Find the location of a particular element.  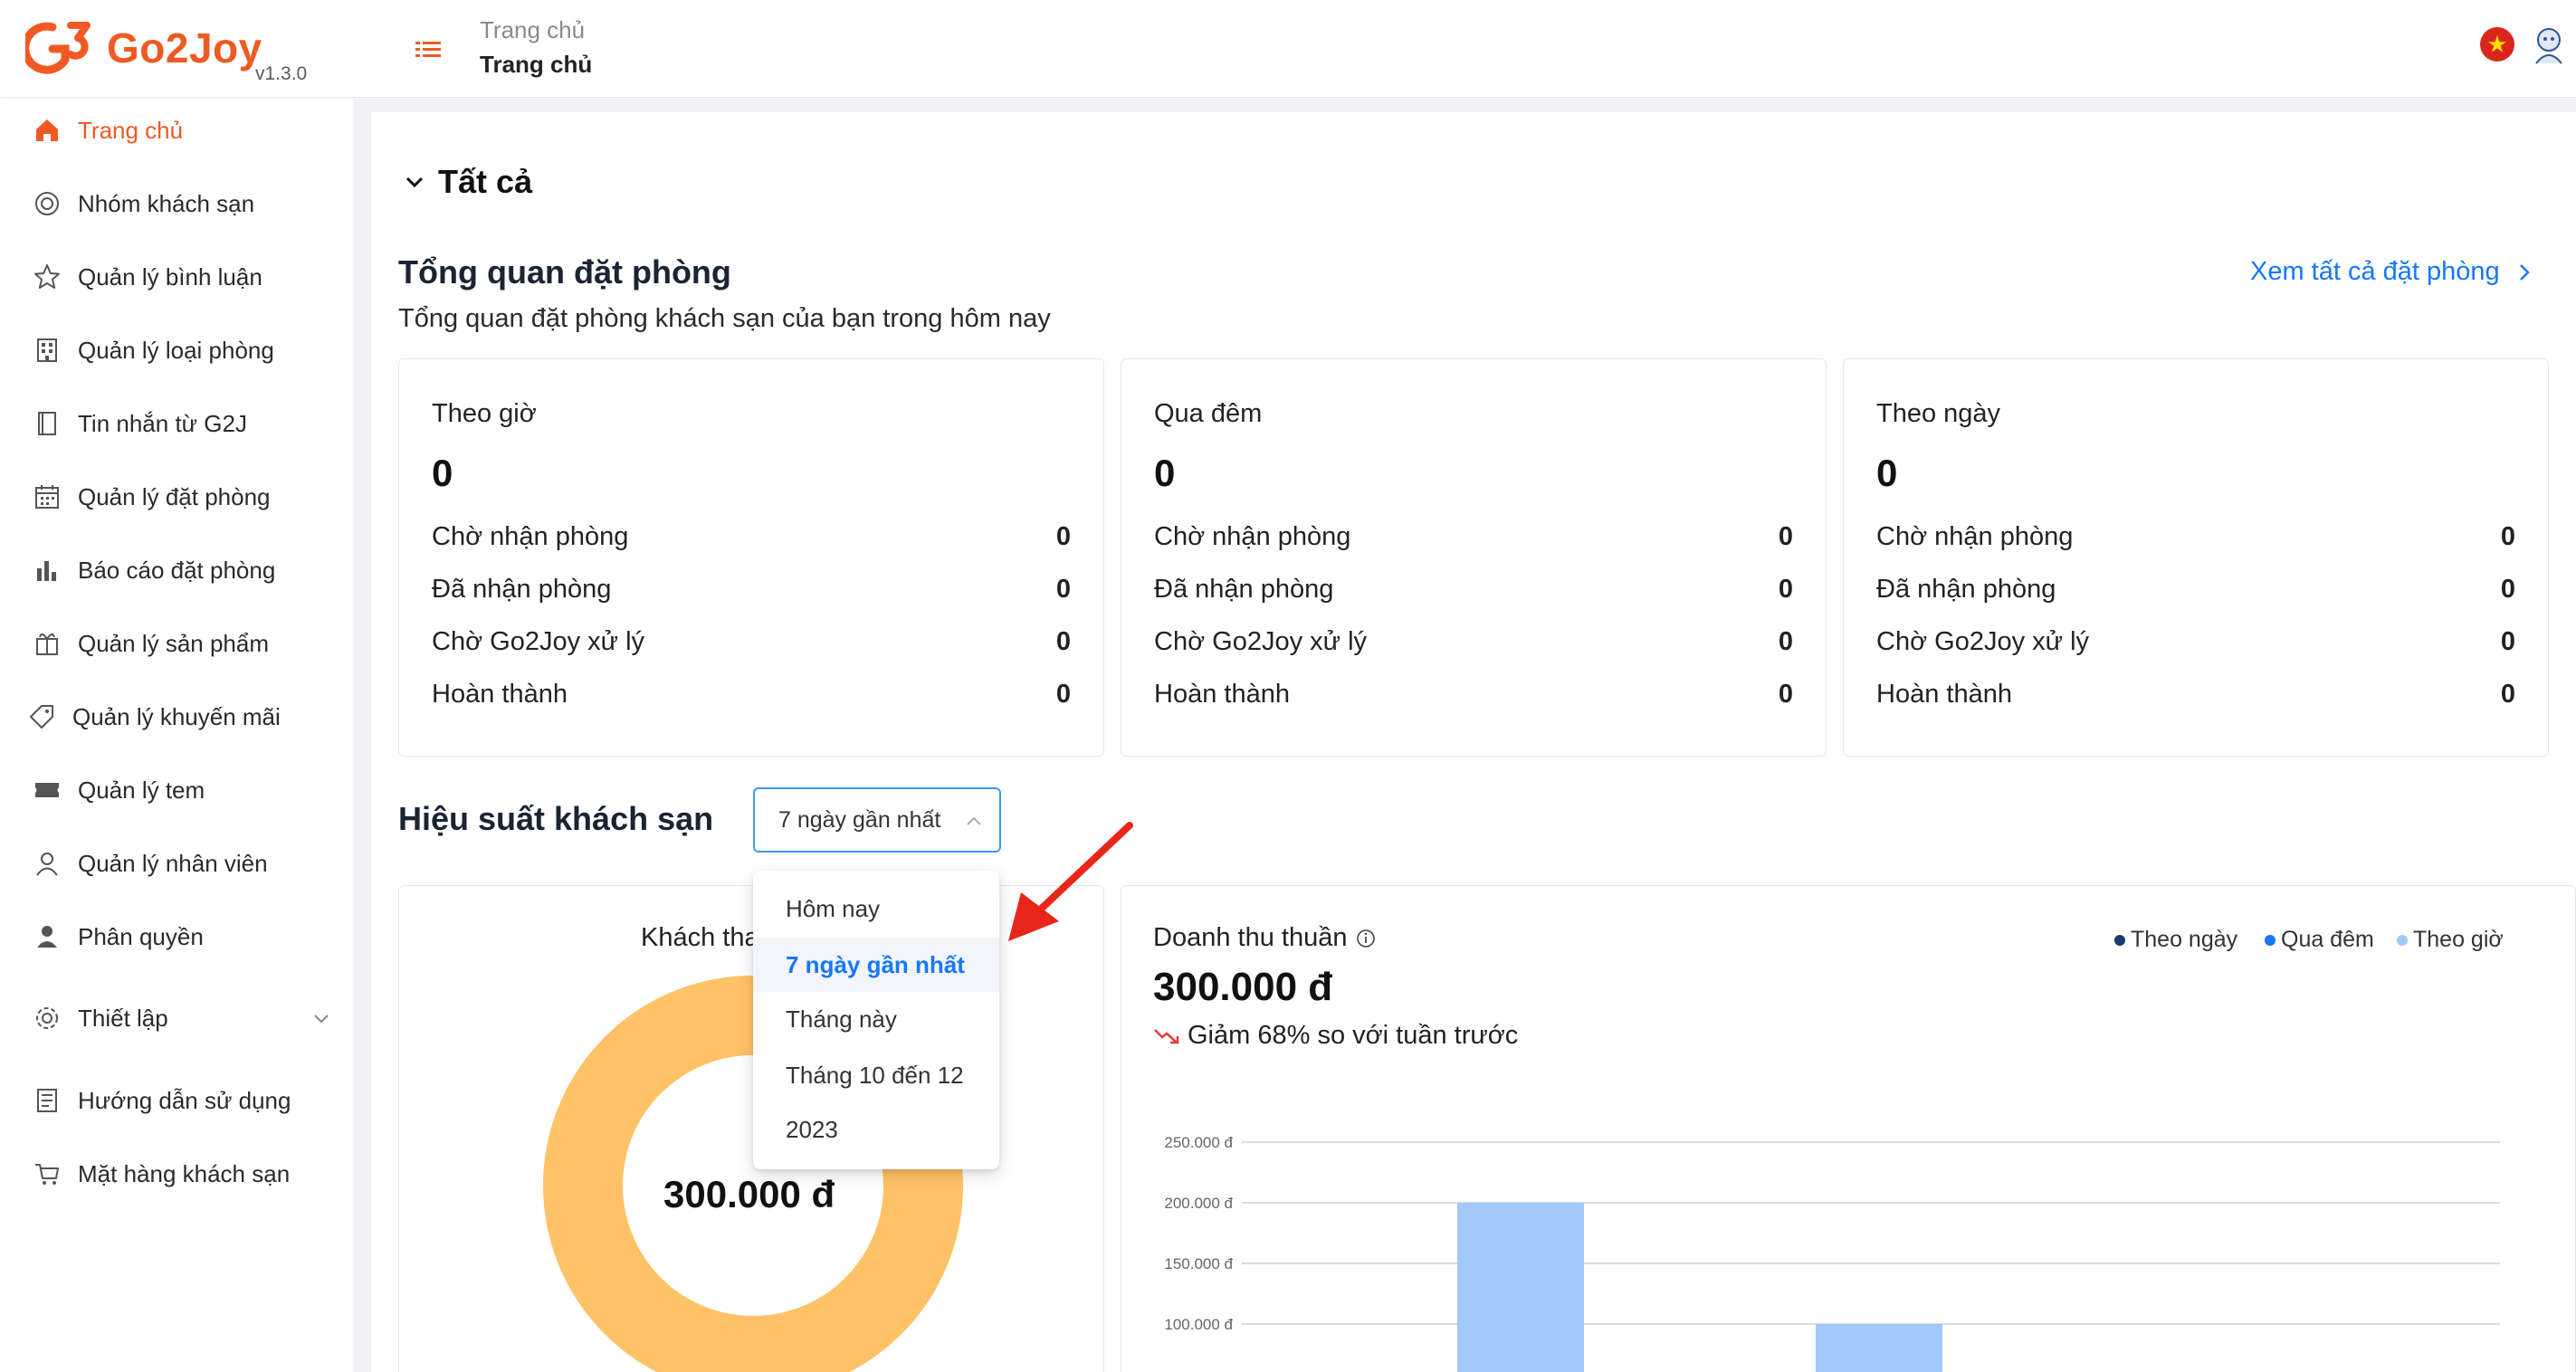

sidebar-item-stamps: Quản lý tem is located at coordinates (182, 790).